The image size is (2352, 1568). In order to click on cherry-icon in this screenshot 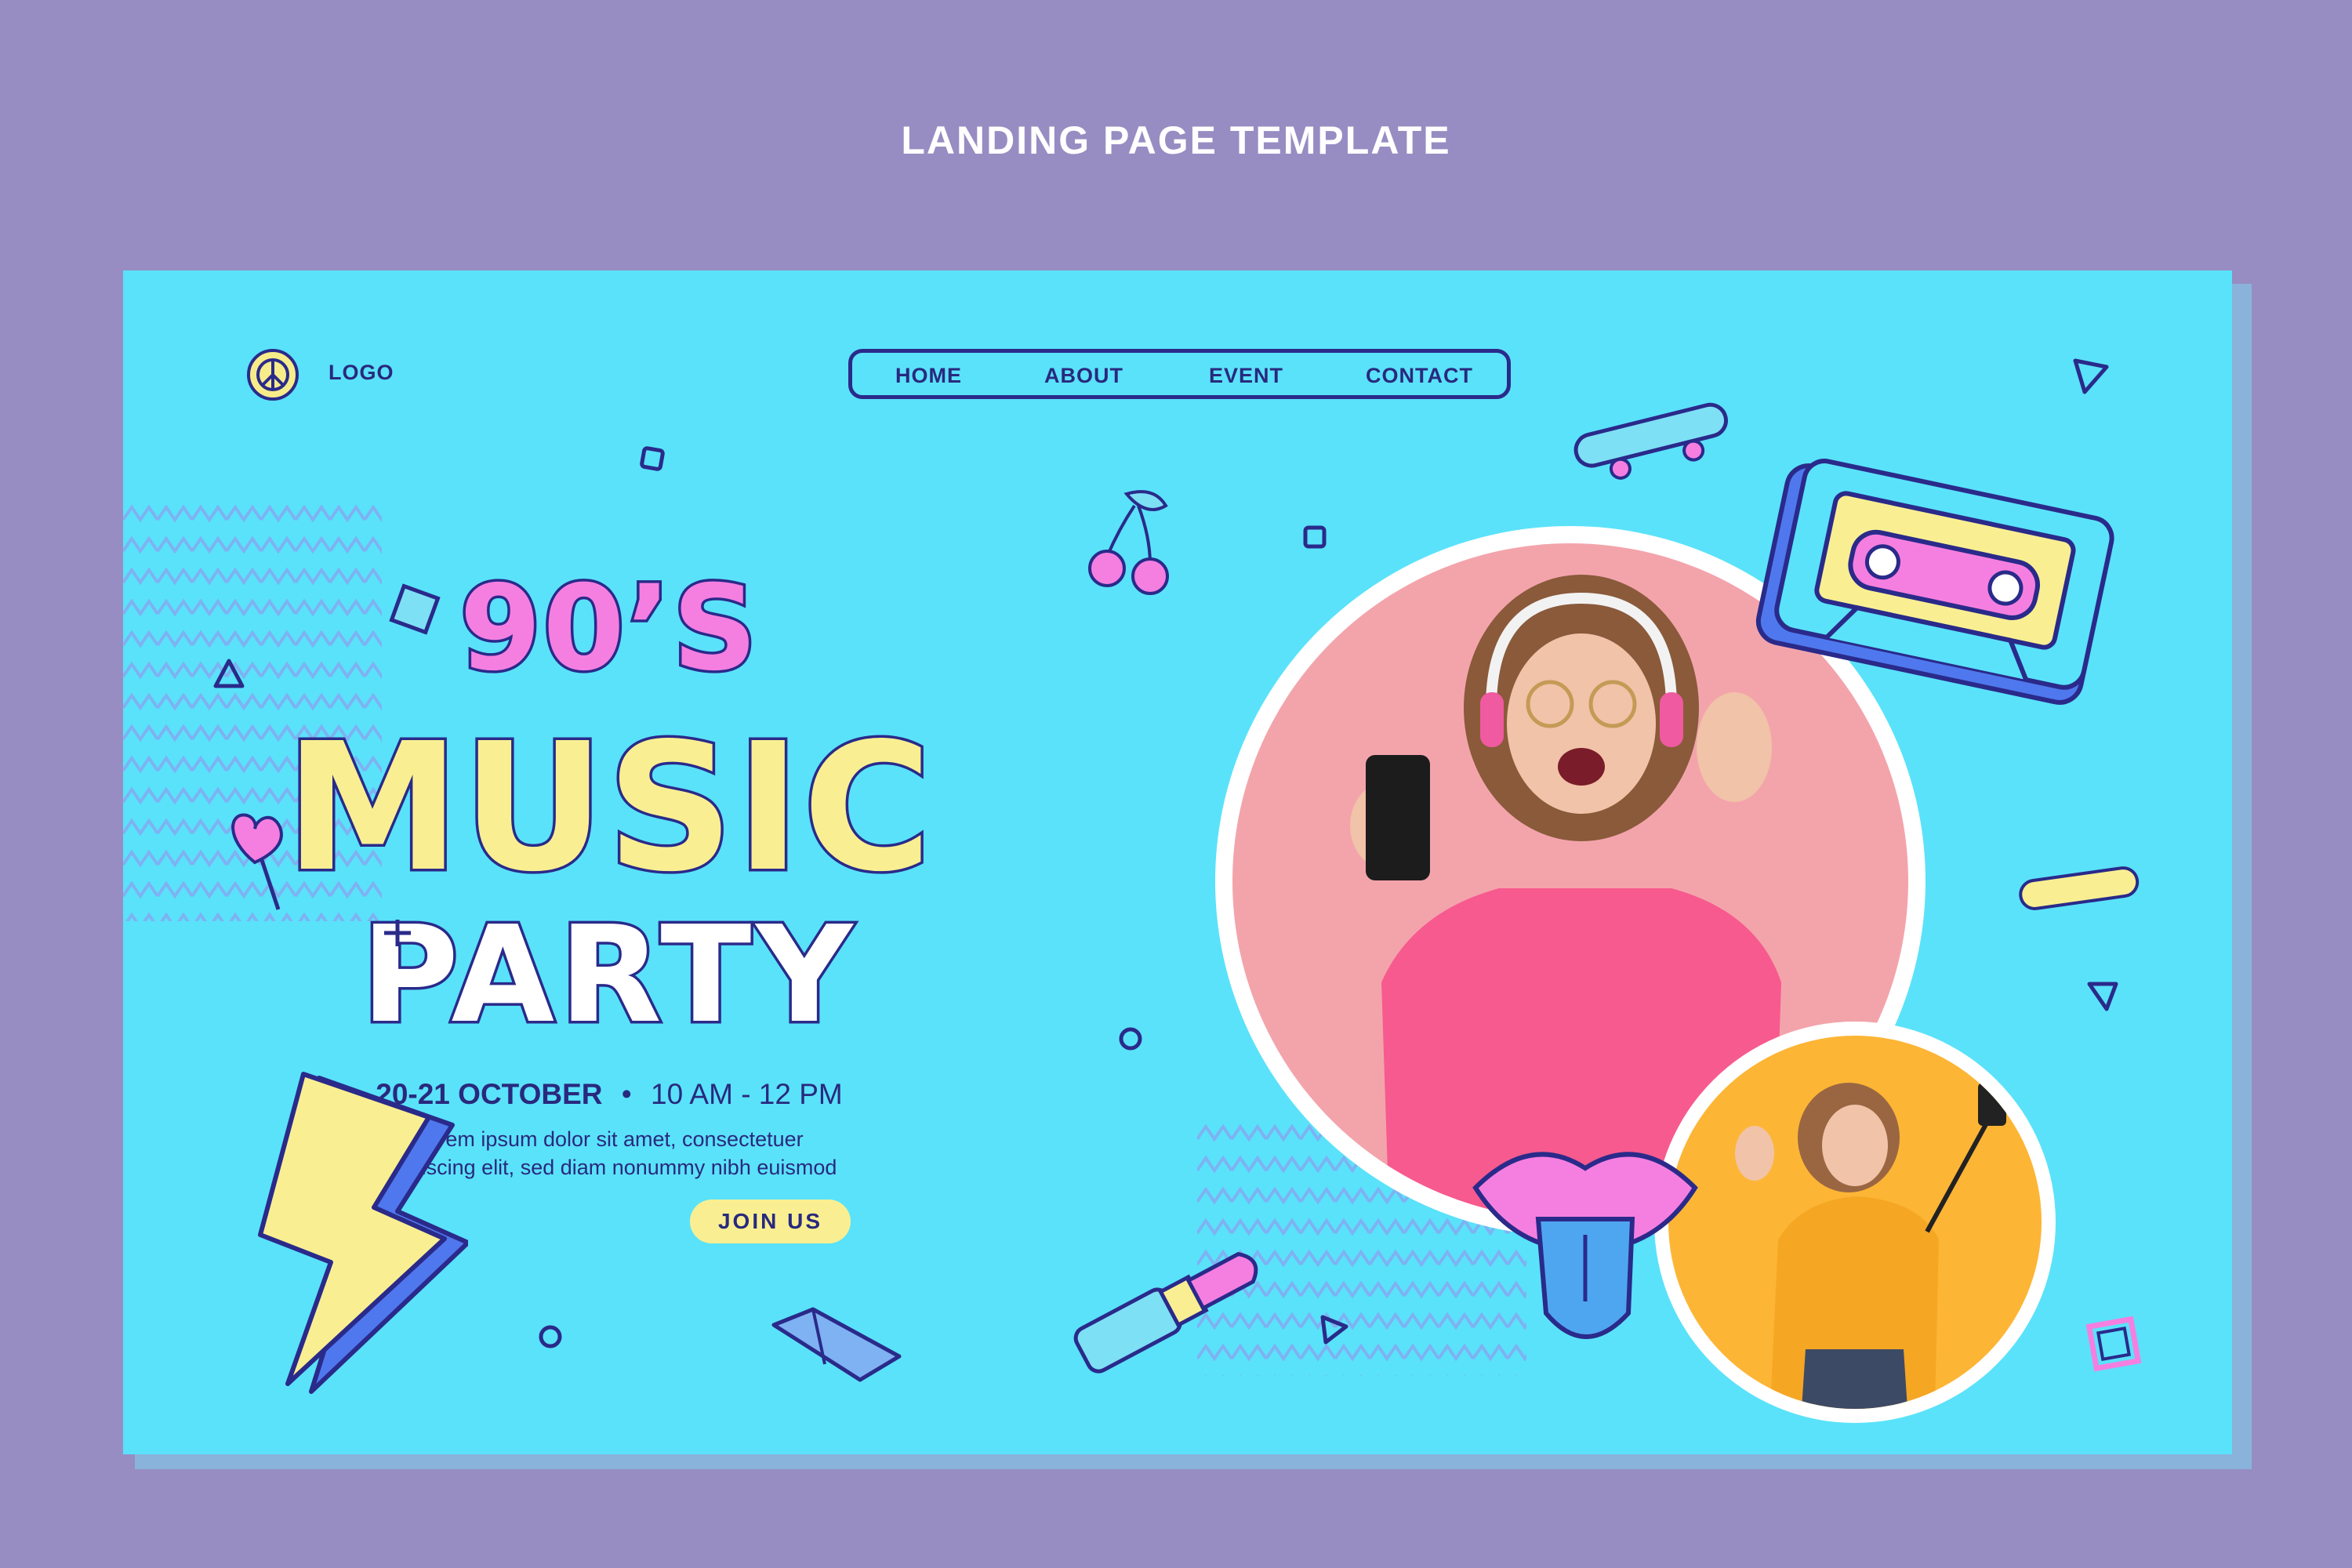, I will do `click(1128, 542)`.